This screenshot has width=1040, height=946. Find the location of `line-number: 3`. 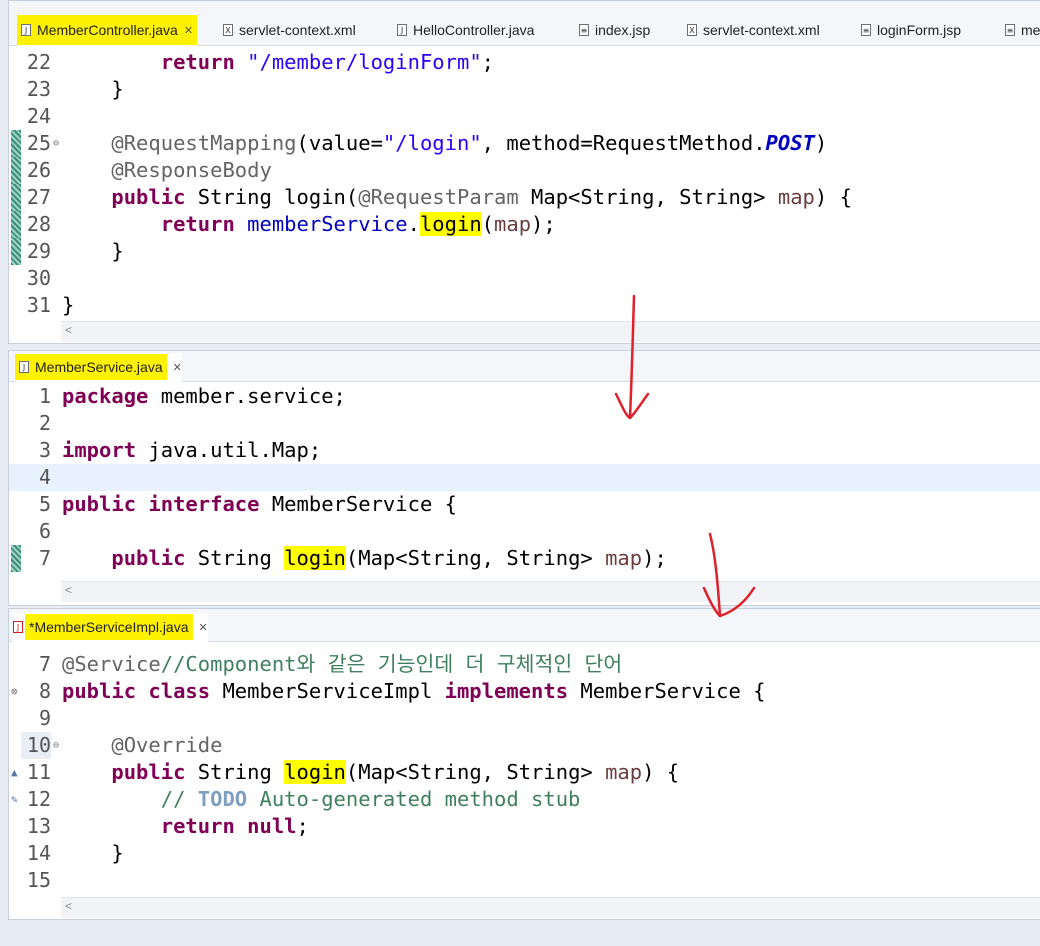

line-number: 3 is located at coordinates (44, 450).